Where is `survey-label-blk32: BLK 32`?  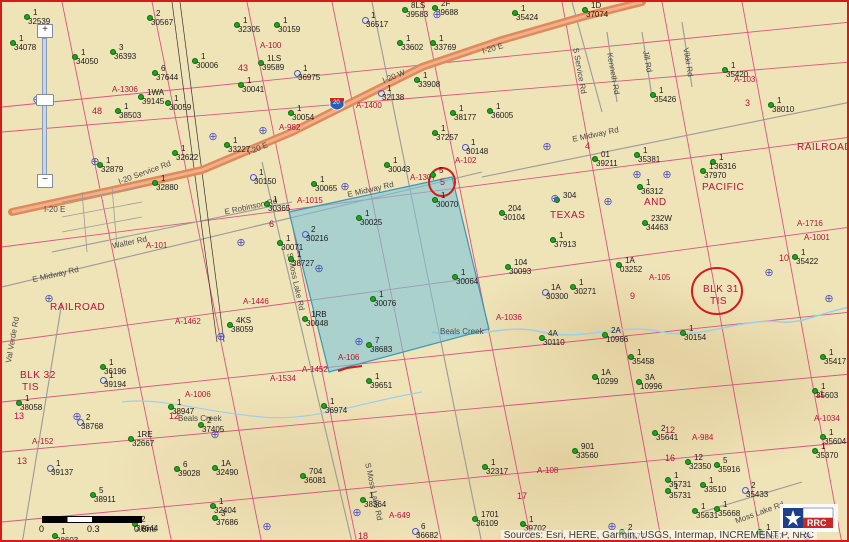
survey-label-blk32: BLK 32 is located at coordinates (38, 375).